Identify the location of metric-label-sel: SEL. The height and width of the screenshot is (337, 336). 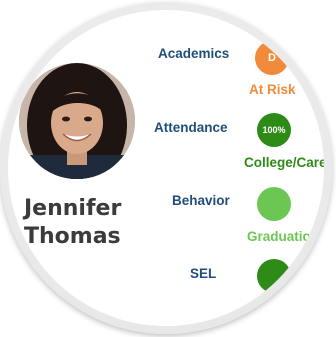
(203, 273).